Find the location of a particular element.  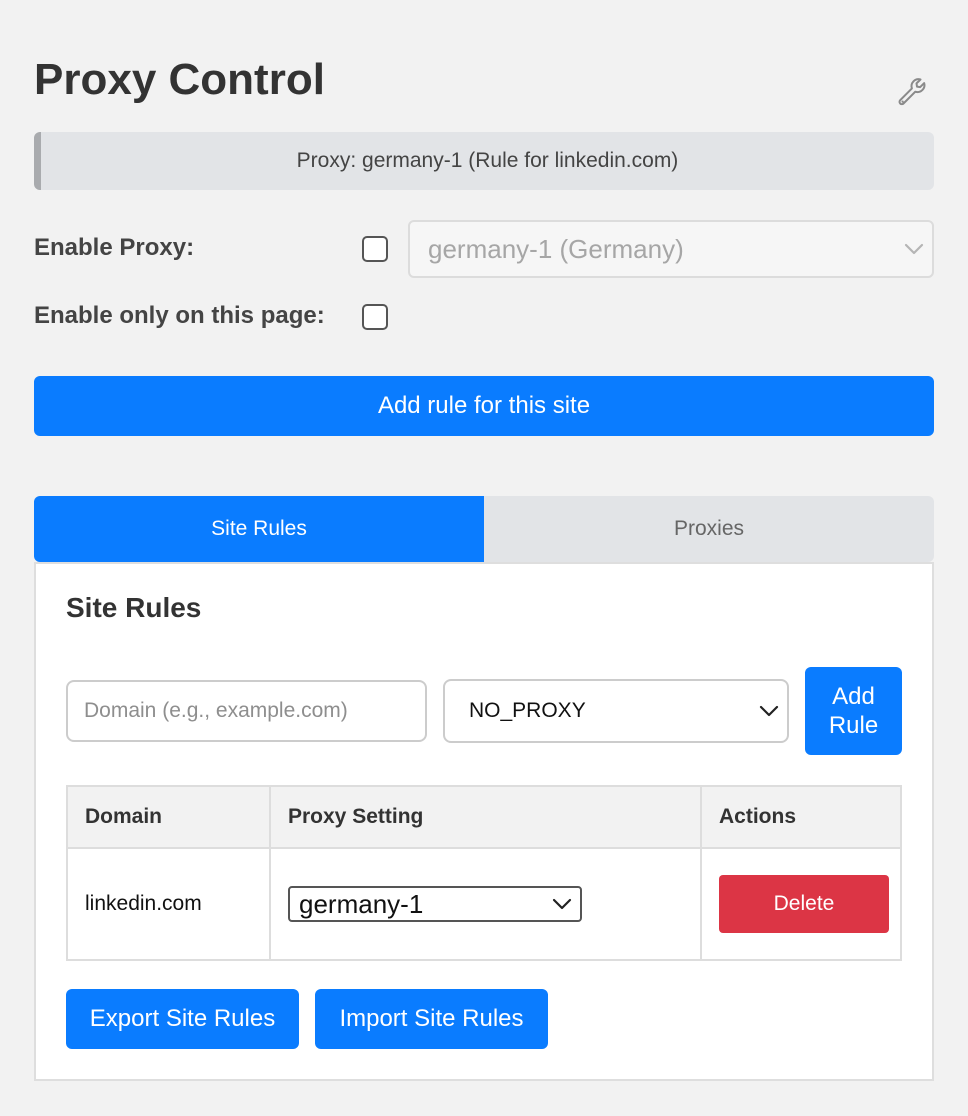

column-header-domain: Domain is located at coordinates (168, 817).